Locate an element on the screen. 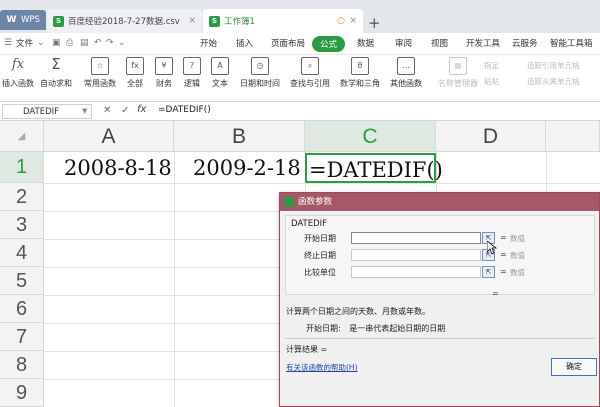  row-header-2: 2 is located at coordinates (22, 197).